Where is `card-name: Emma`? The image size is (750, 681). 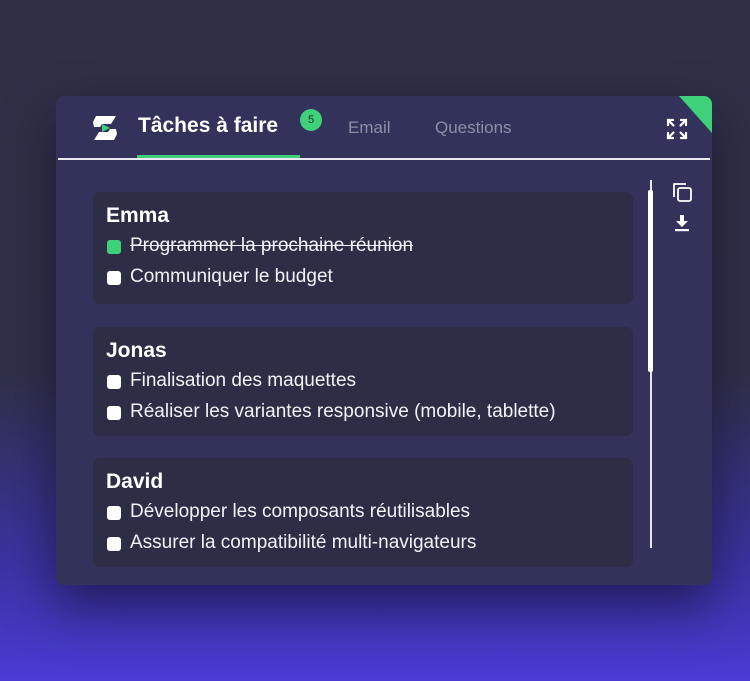 card-name: Emma is located at coordinates (138, 215).